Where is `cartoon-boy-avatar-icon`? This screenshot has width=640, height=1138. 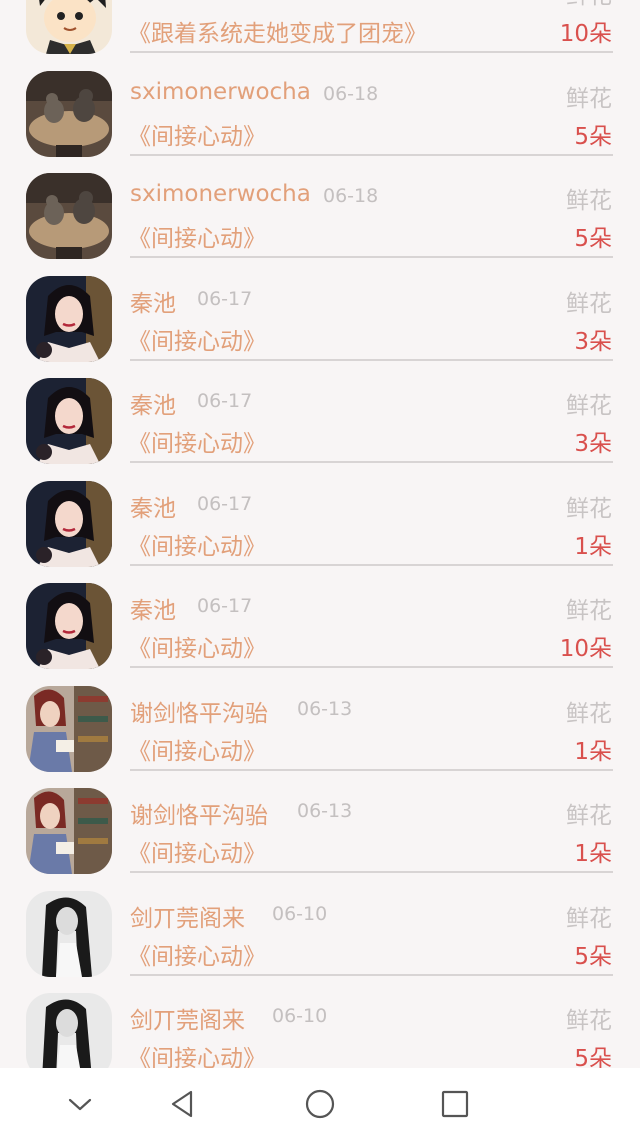
cartoon-boy-avatar-icon is located at coordinates (69, 27).